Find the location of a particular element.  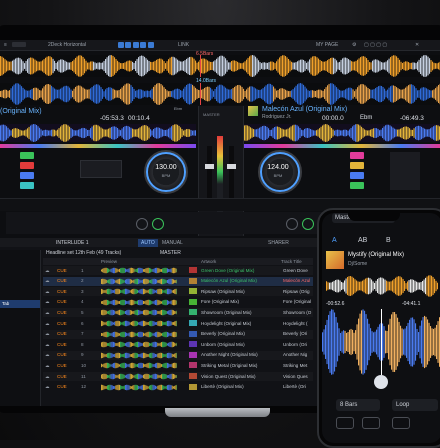

deck1-zoom-waveform is located at coordinates (98, 133).